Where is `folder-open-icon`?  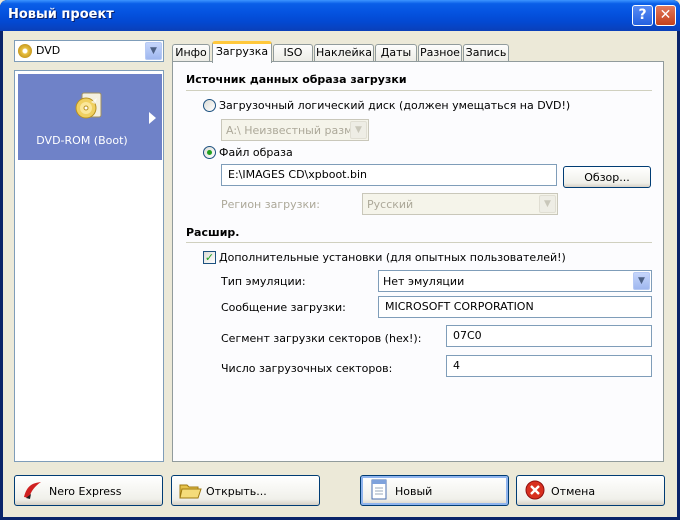
folder-open-icon is located at coordinates (190, 491).